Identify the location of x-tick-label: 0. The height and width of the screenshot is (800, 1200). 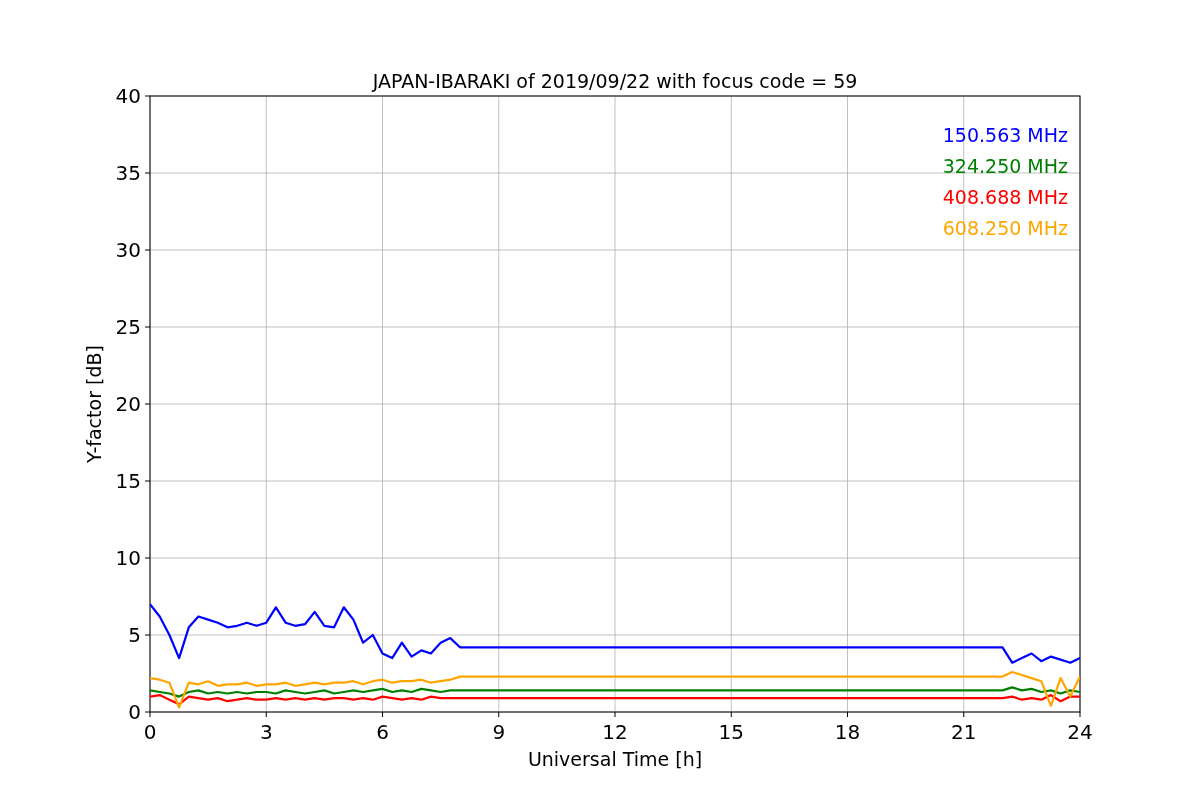
(150, 732).